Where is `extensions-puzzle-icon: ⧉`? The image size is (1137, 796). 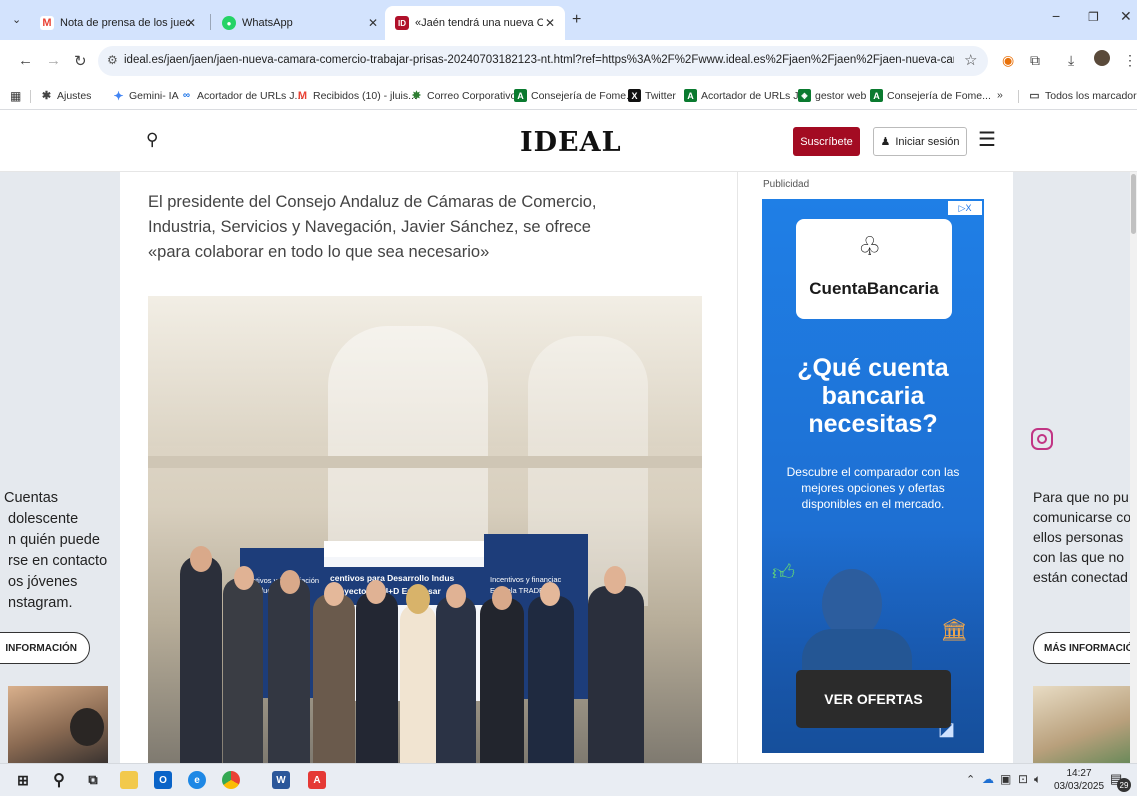
extensions-puzzle-icon: ⧉ is located at coordinates (1035, 60).